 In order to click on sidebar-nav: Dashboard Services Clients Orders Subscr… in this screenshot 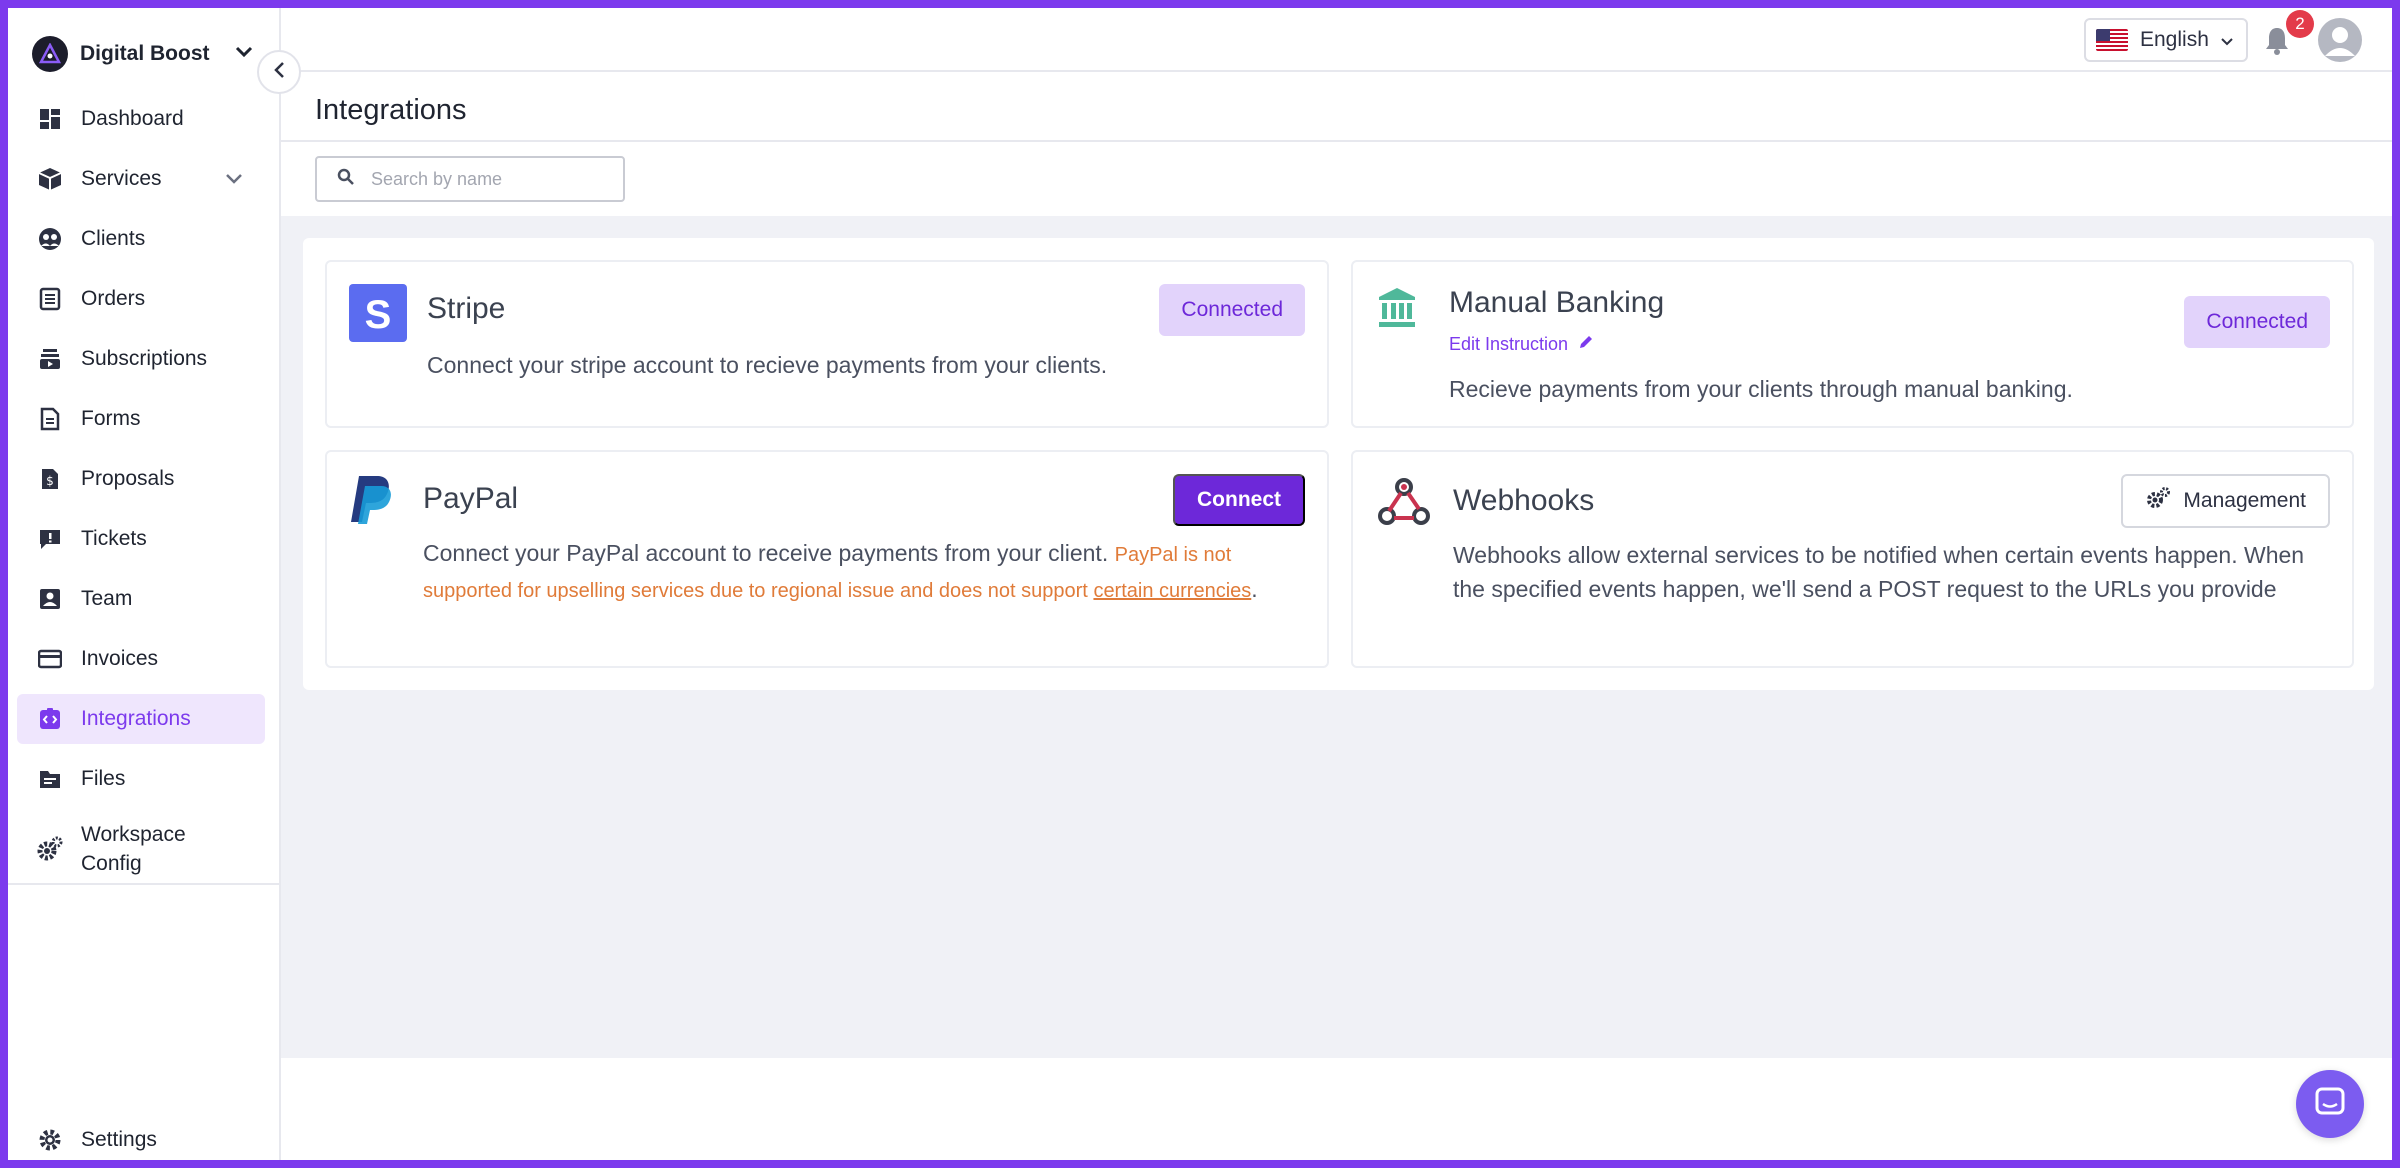, I will do `click(141, 494)`.